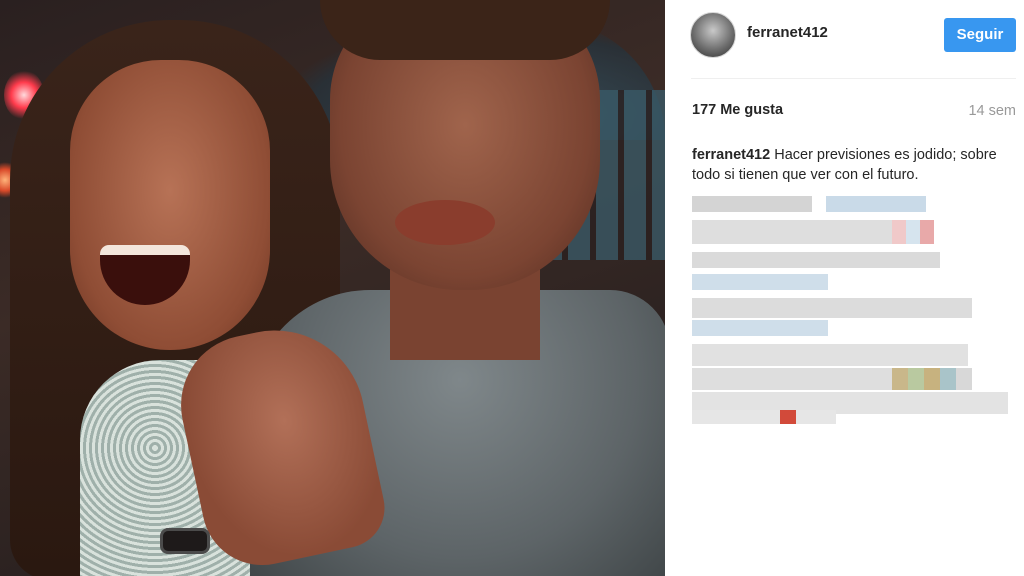 The width and height of the screenshot is (1024, 576). What do you see at coordinates (844, 39) in the screenshot?
I see `post-header: ferranet412 Seguir` at bounding box center [844, 39].